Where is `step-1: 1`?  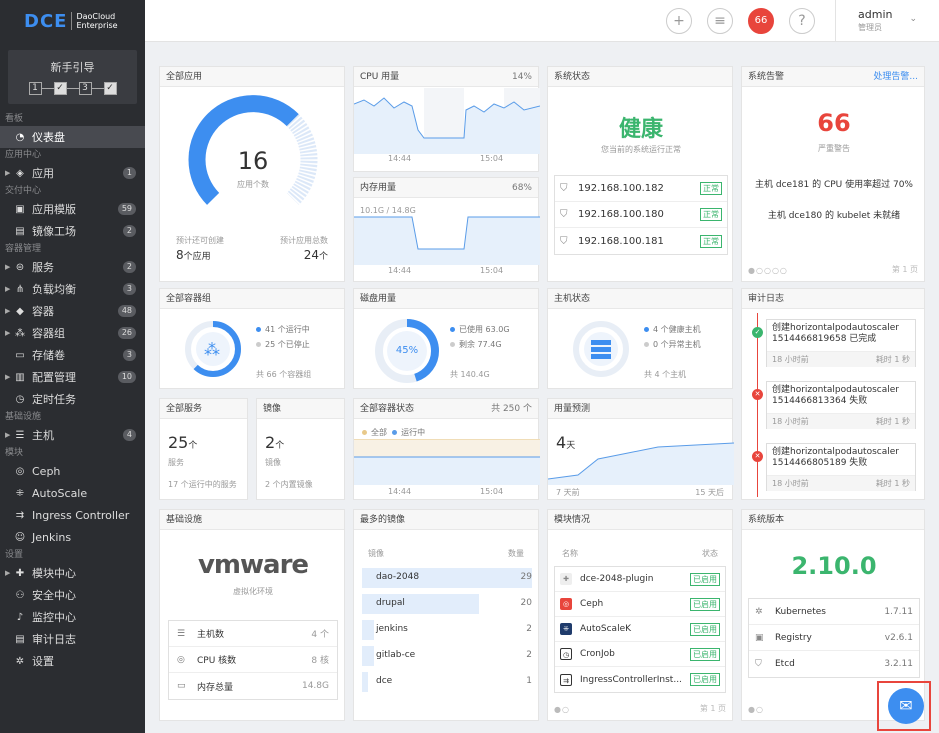
step-1: 1 is located at coordinates (35, 88).